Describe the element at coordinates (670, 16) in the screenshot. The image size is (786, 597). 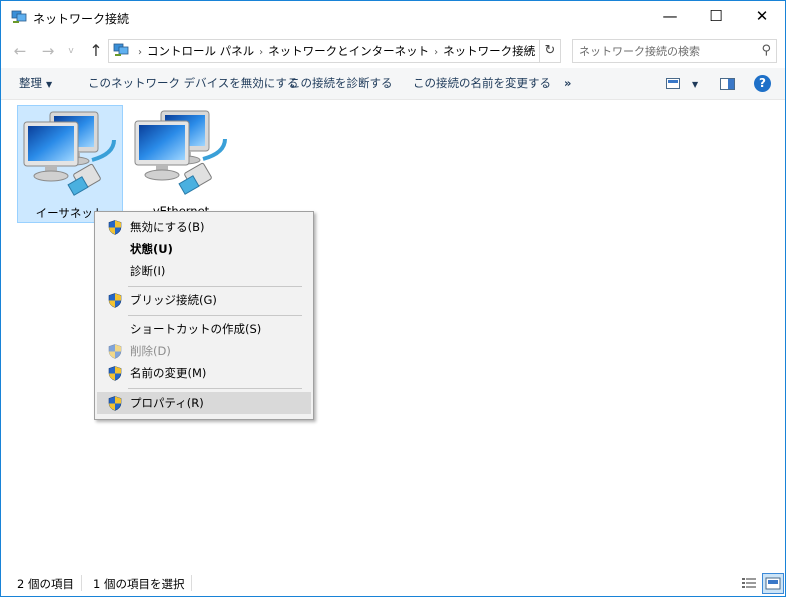
I see `minimize-button: —` at that location.